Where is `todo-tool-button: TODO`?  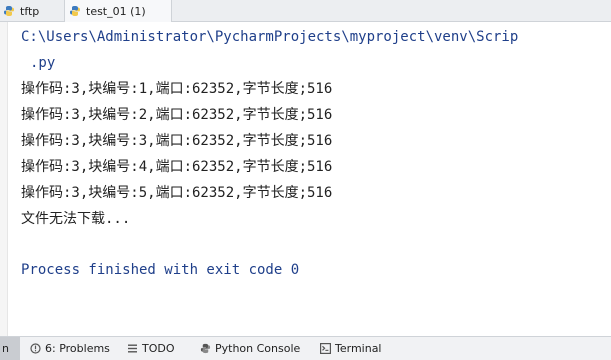
todo-tool-button: TODO is located at coordinates (151, 348).